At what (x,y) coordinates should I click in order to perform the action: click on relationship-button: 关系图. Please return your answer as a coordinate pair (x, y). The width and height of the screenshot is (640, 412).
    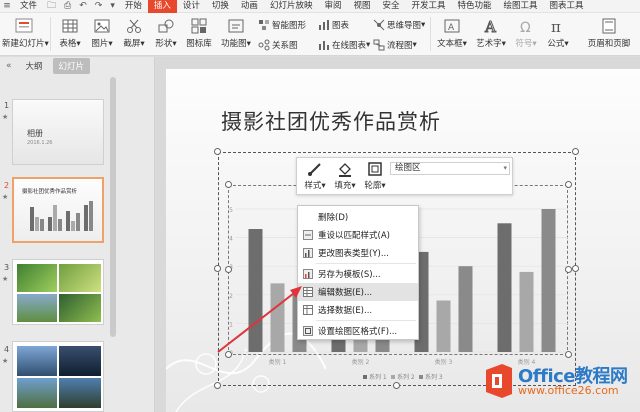
    Looking at the image, I should click on (278, 45).